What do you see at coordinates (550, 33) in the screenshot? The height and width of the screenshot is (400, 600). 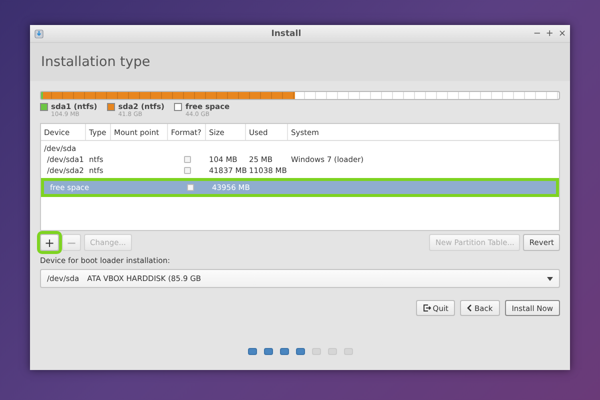 I see `window-control: +` at bounding box center [550, 33].